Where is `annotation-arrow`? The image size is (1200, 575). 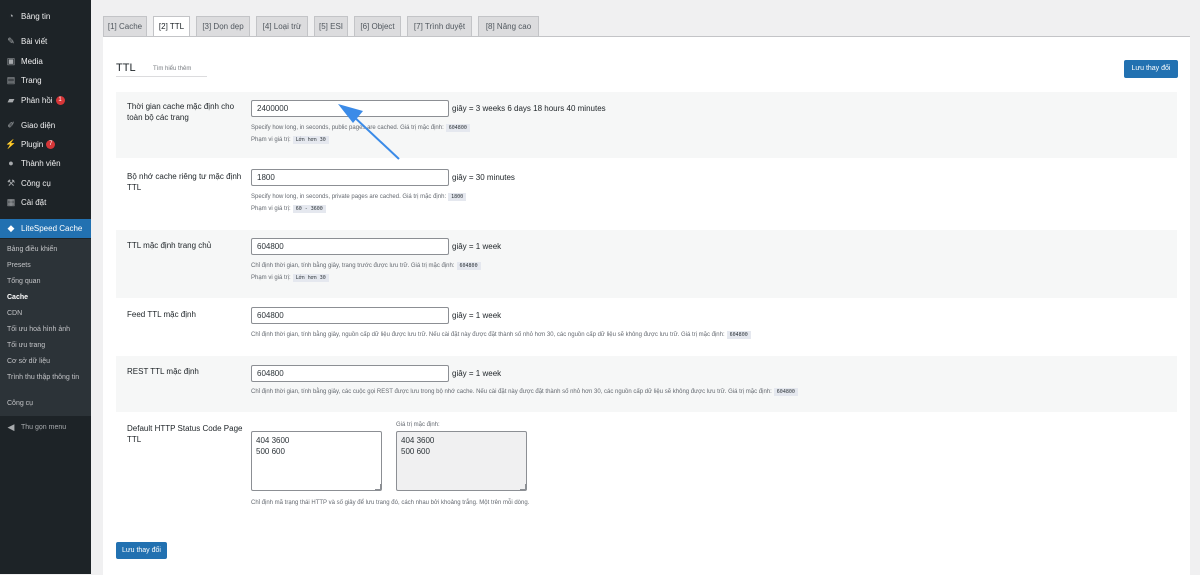
annotation-arrow is located at coordinates (369, 132).